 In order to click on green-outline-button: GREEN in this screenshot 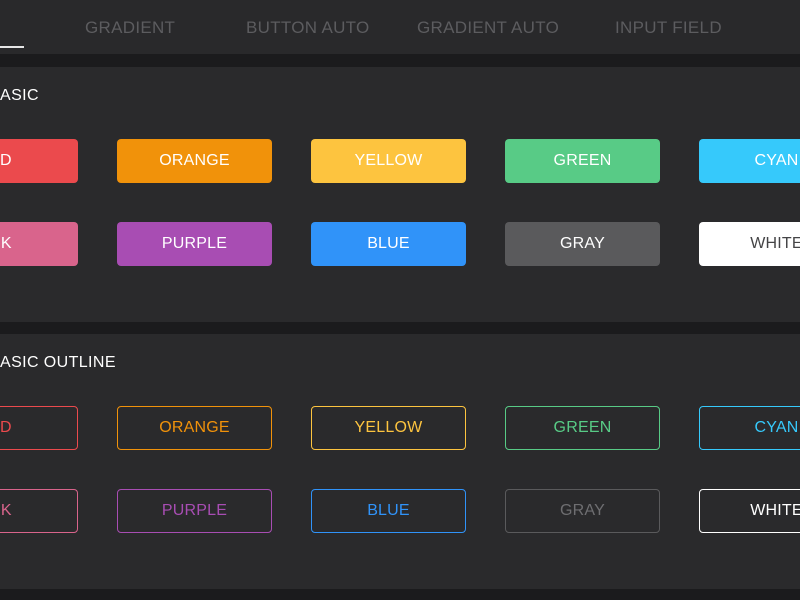, I will do `click(582, 428)`.